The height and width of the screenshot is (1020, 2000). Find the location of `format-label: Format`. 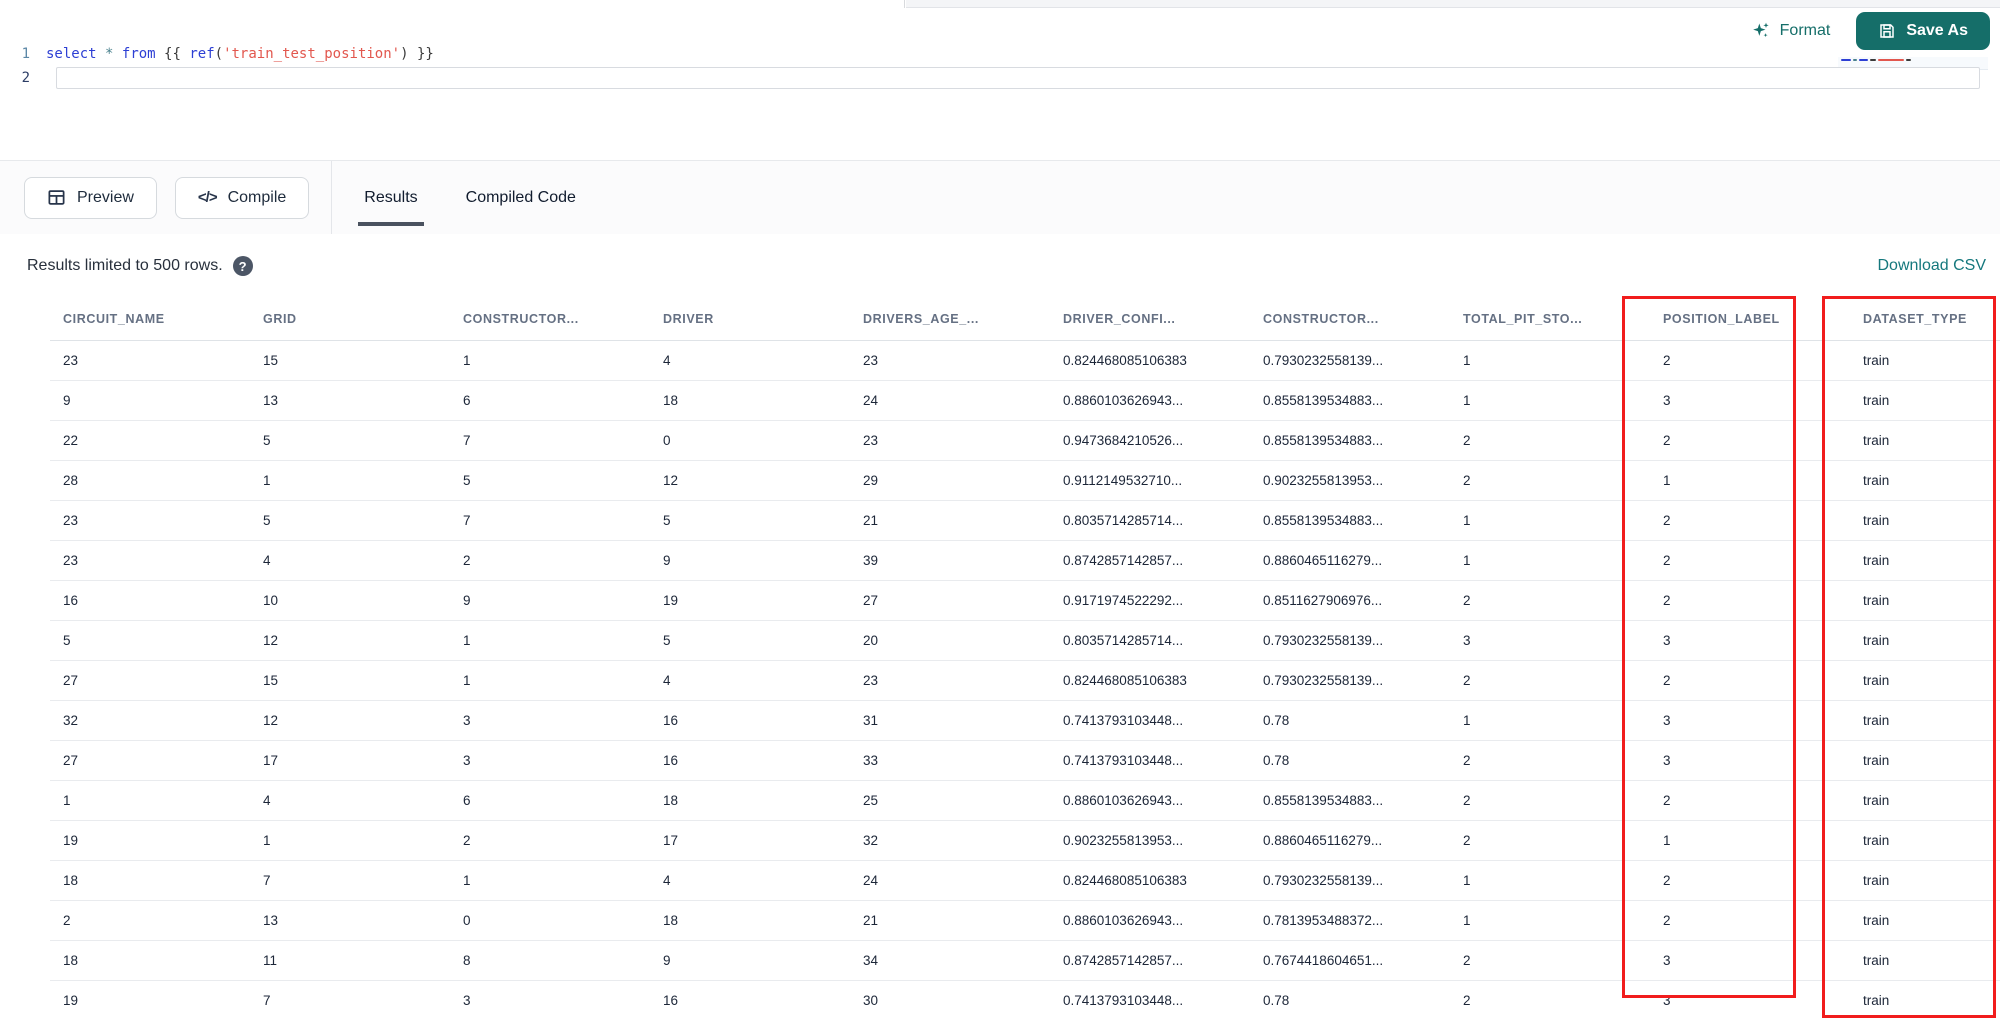

format-label: Format is located at coordinates (1805, 30).